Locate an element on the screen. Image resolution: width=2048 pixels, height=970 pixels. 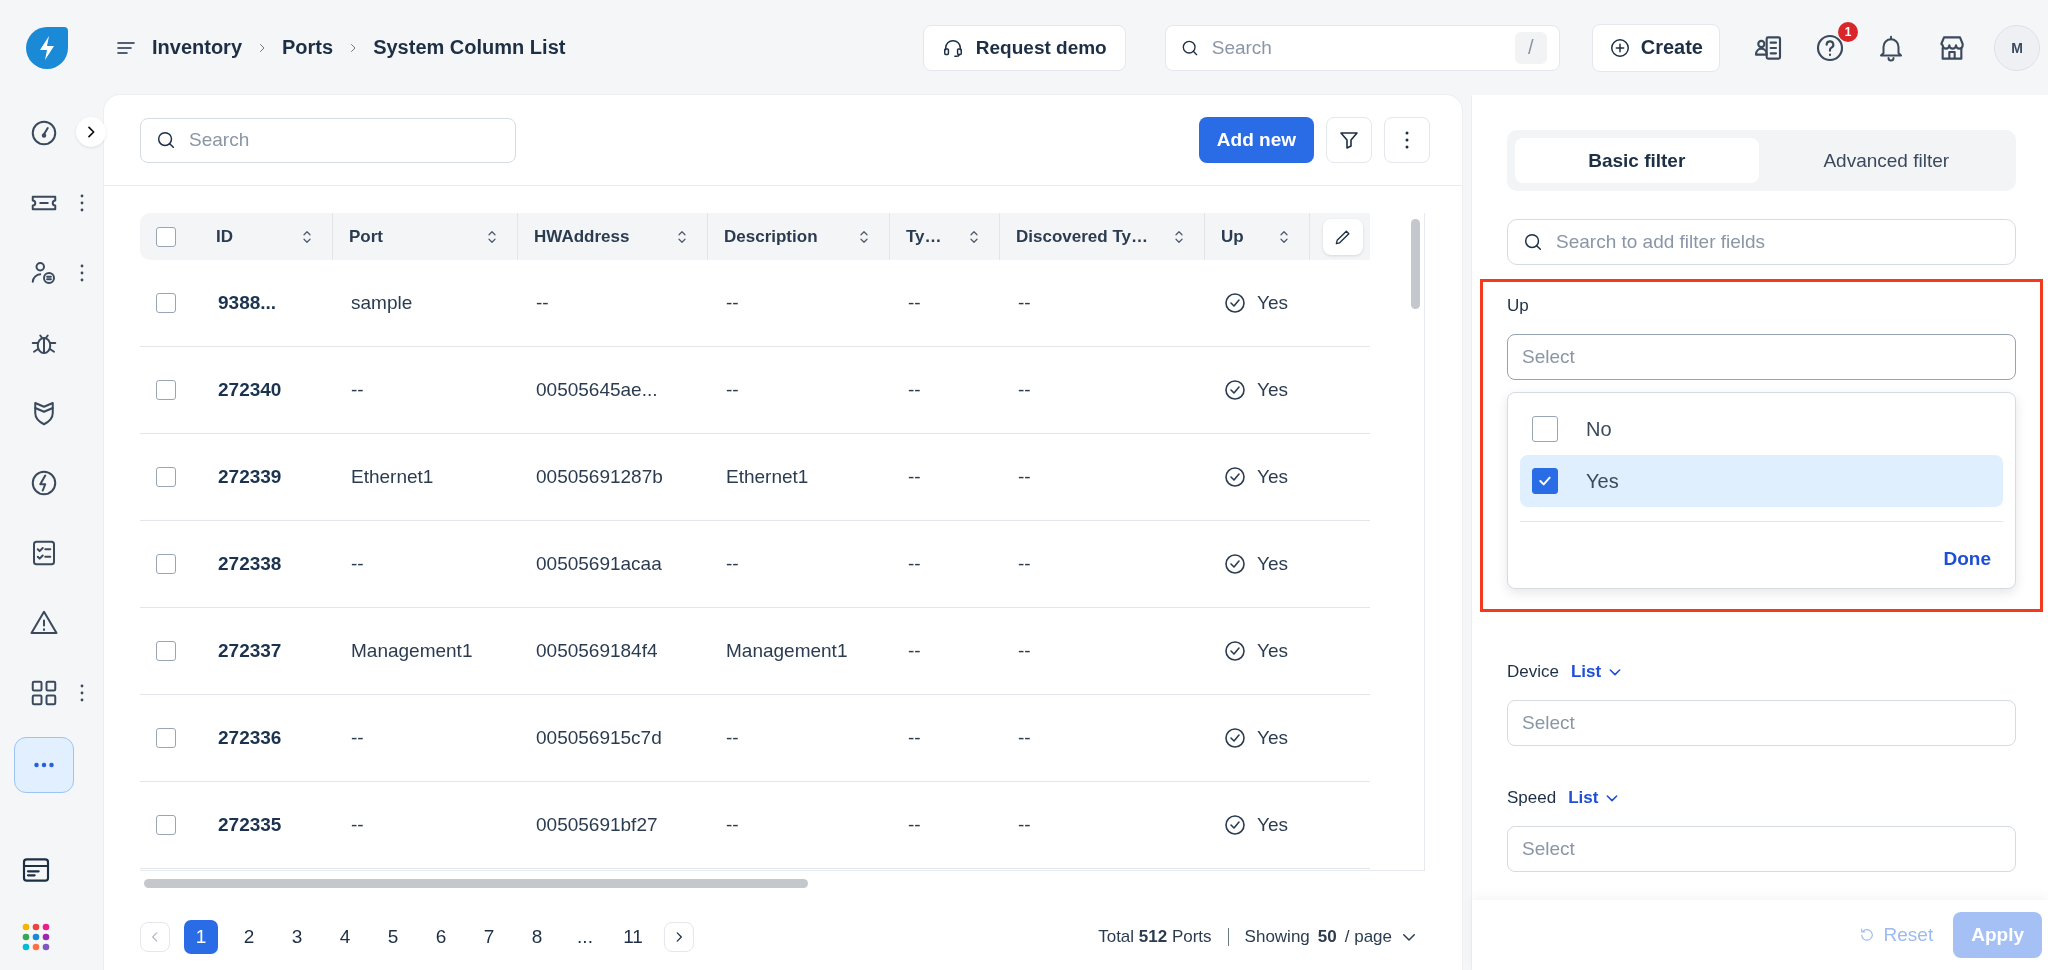
expand-sidebar-button is located at coordinates (91, 132).